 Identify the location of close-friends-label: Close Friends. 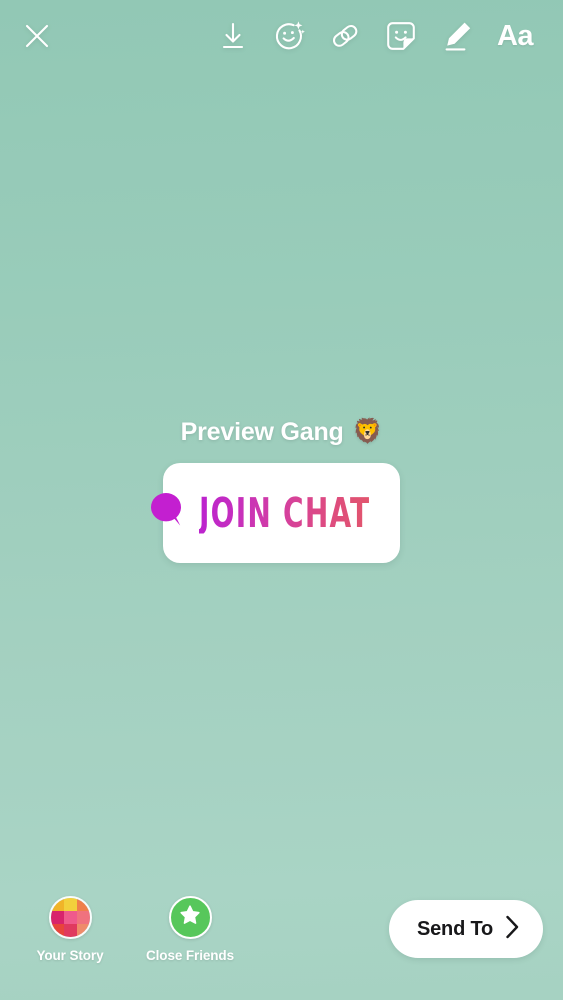
(190, 955).